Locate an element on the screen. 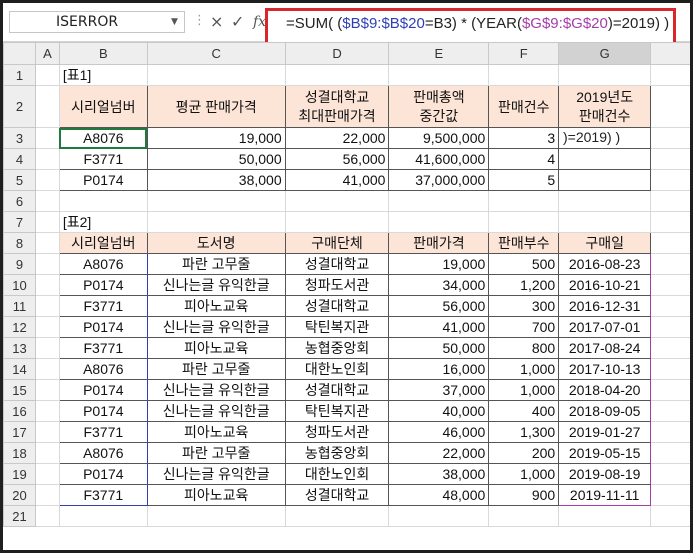  column-header-g: G is located at coordinates (605, 53).